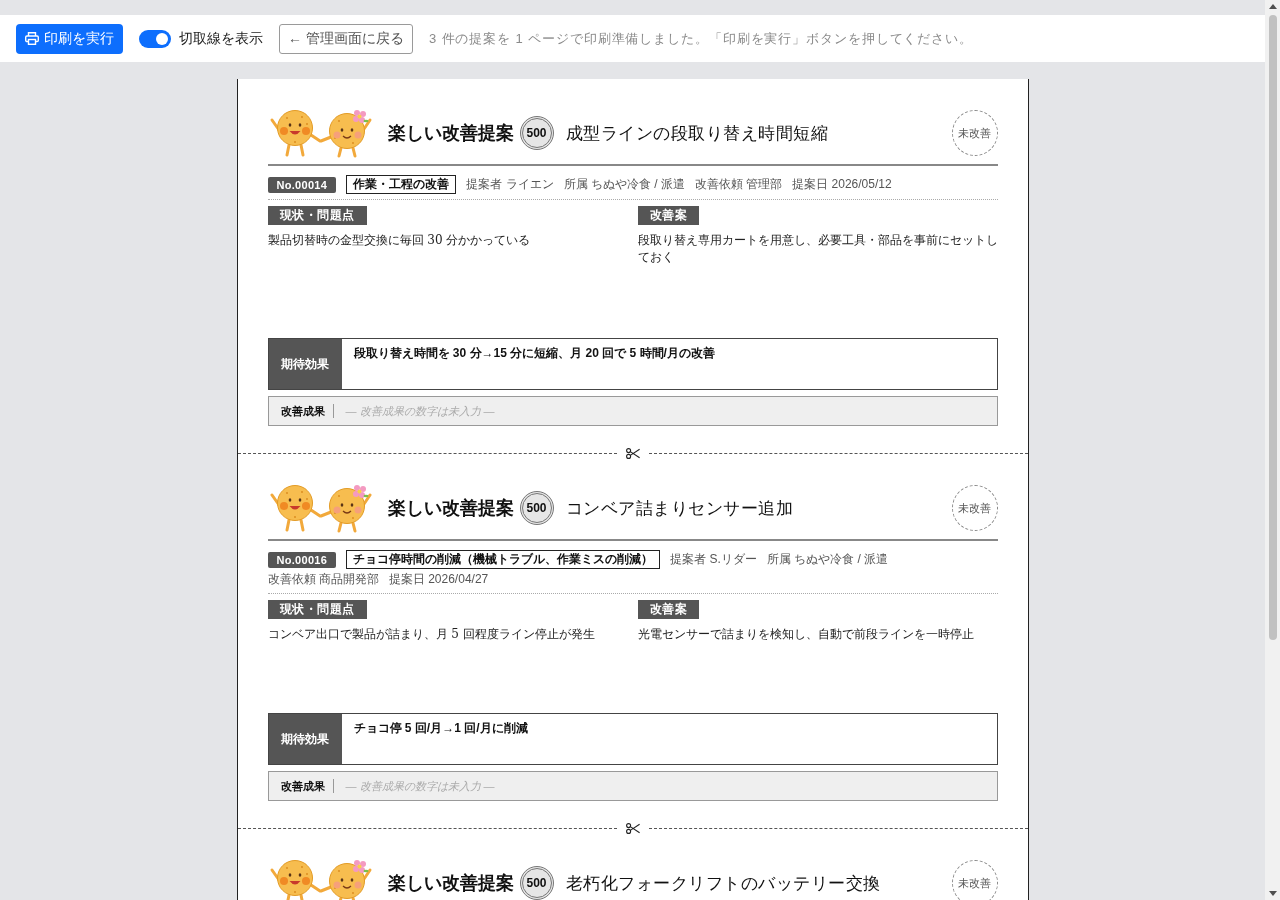 The height and width of the screenshot is (900, 1280). Describe the element at coordinates (534, 353) in the screenshot. I see `effect-text: 段取り替え時間を 30 分→15 分に短縮、月 20 回で 5 時間/月の改善` at that location.